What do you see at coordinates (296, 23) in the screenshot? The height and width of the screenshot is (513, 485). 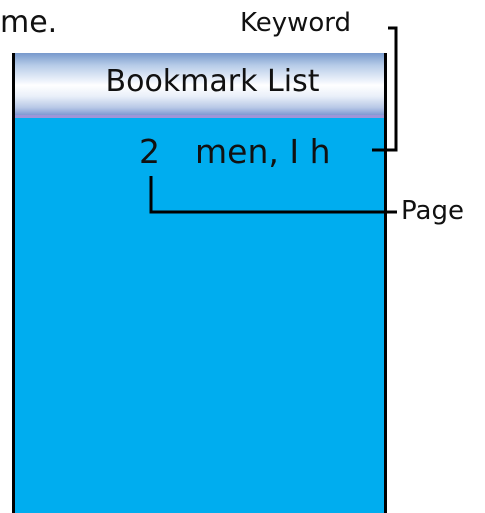 I see `keyword-callout-label: Keyword` at bounding box center [296, 23].